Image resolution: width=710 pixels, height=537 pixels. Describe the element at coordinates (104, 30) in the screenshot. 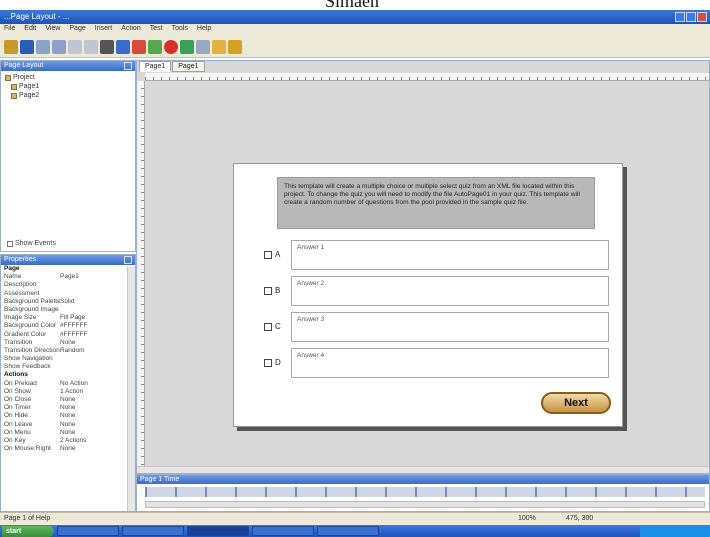

I see `menu-insert: Insert` at that location.